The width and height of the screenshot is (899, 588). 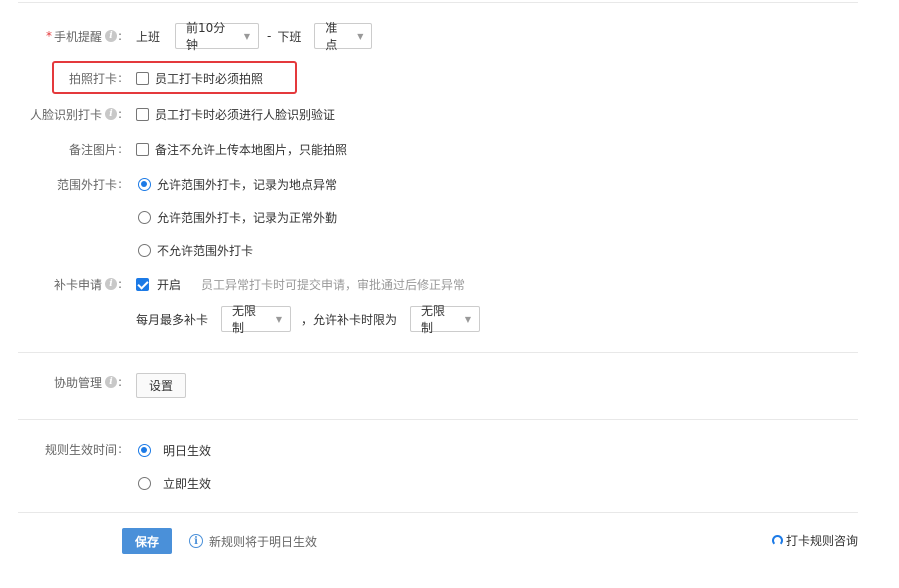 What do you see at coordinates (438, 2) in the screenshot?
I see `top-divider` at bounding box center [438, 2].